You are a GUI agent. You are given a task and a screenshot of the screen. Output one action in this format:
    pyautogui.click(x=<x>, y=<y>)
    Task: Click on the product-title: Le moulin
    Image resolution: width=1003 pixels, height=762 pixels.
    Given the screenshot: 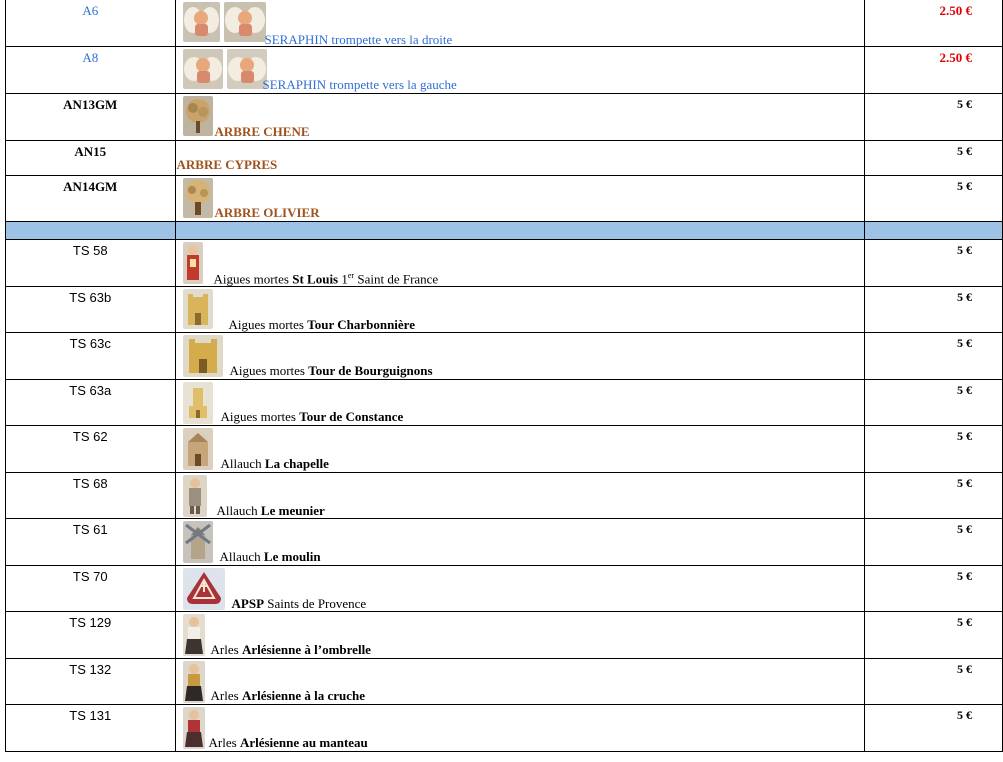 What is the action you would take?
    pyautogui.click(x=292, y=556)
    